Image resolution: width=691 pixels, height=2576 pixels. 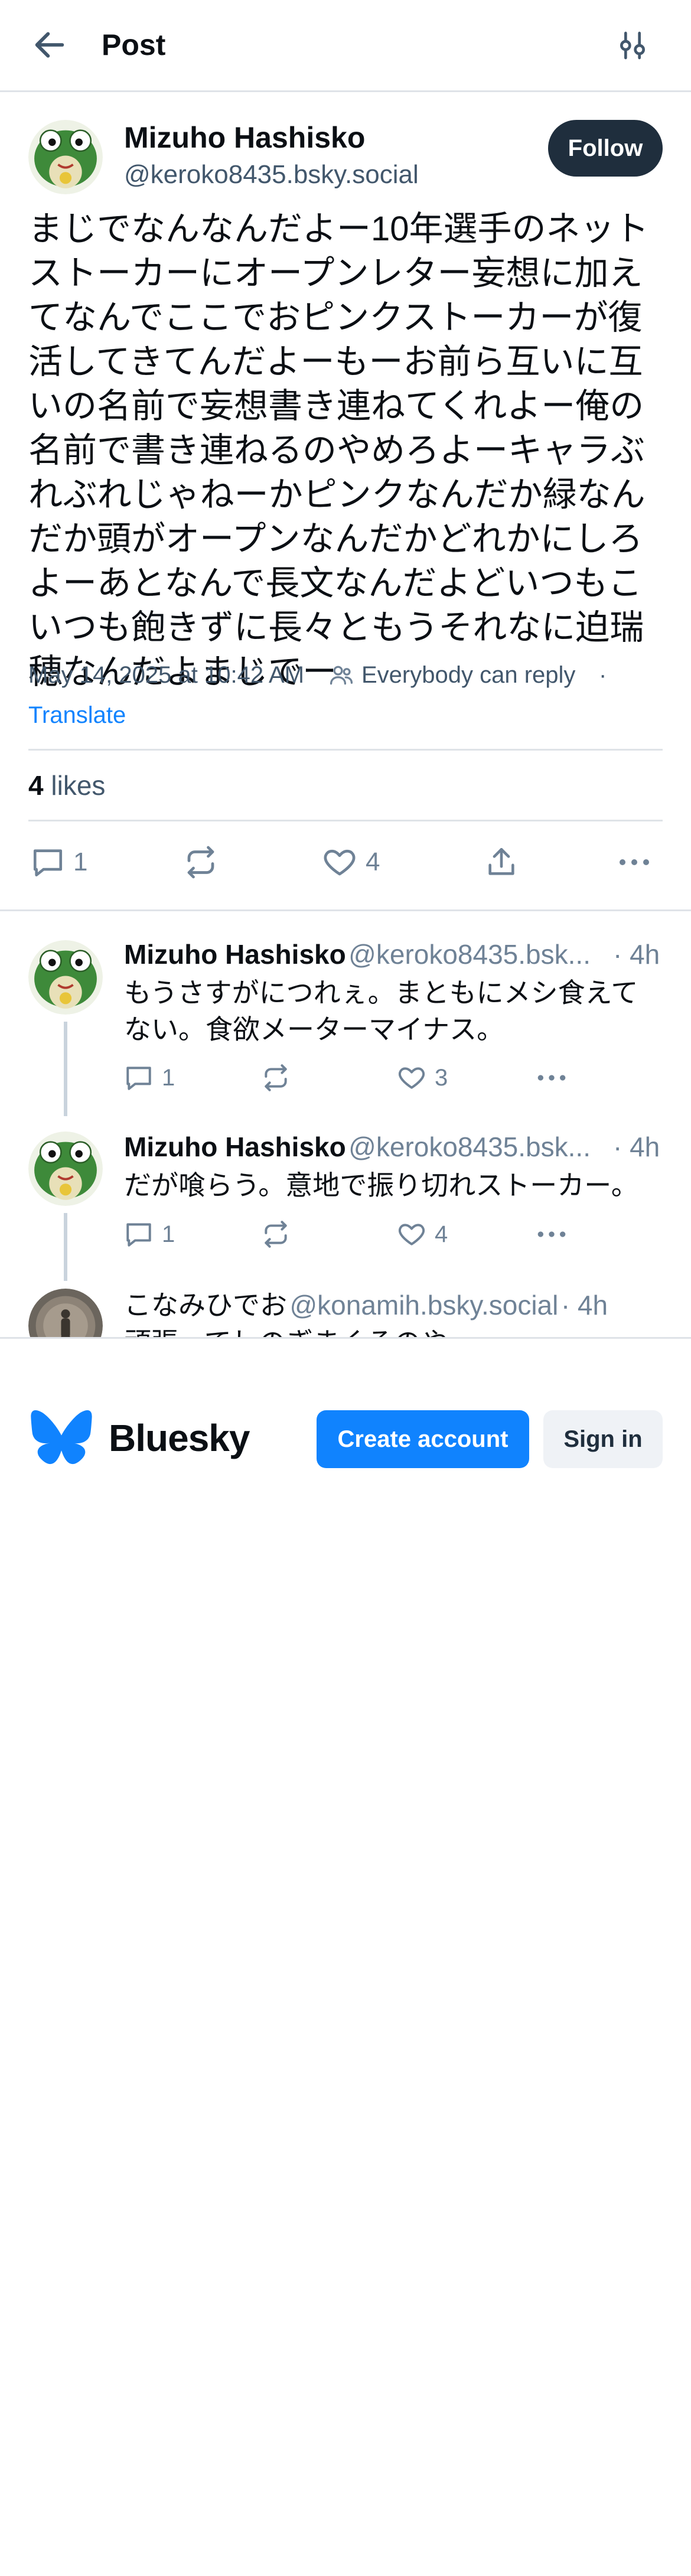 What do you see at coordinates (423, 1305) in the screenshot?
I see `reply-author-handle: @konamih.bsky.social` at bounding box center [423, 1305].